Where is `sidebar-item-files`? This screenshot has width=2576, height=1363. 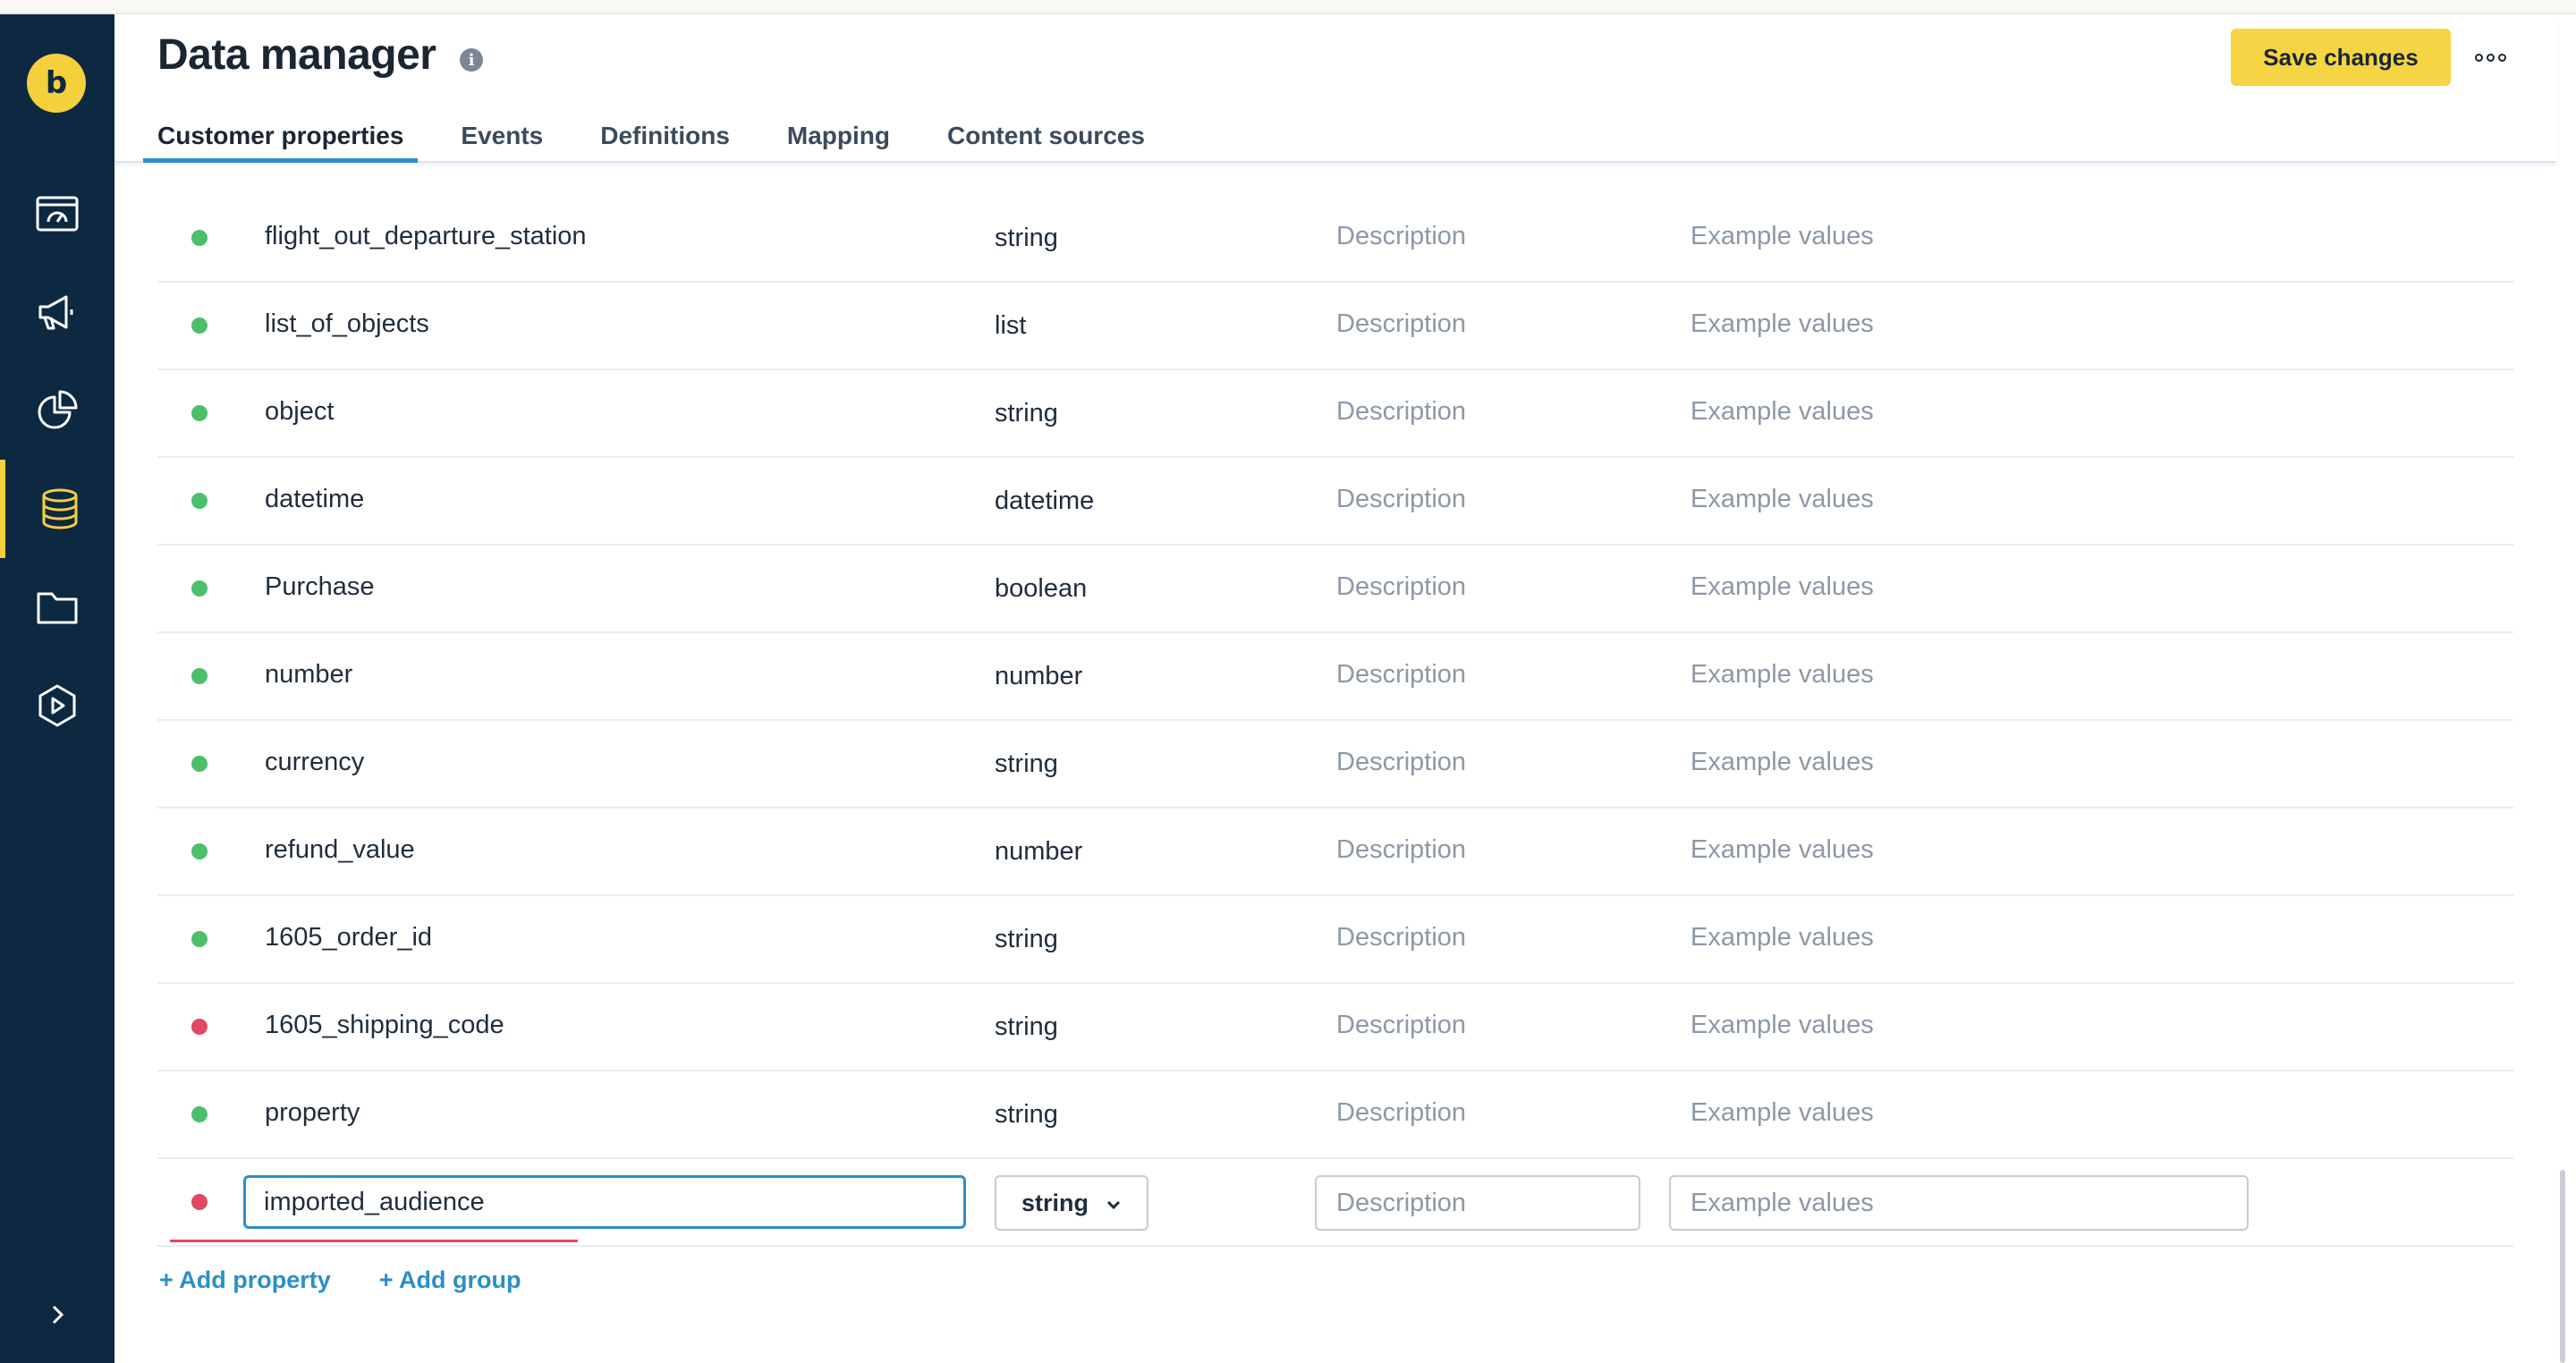
sidebar-item-files is located at coordinates (57, 607).